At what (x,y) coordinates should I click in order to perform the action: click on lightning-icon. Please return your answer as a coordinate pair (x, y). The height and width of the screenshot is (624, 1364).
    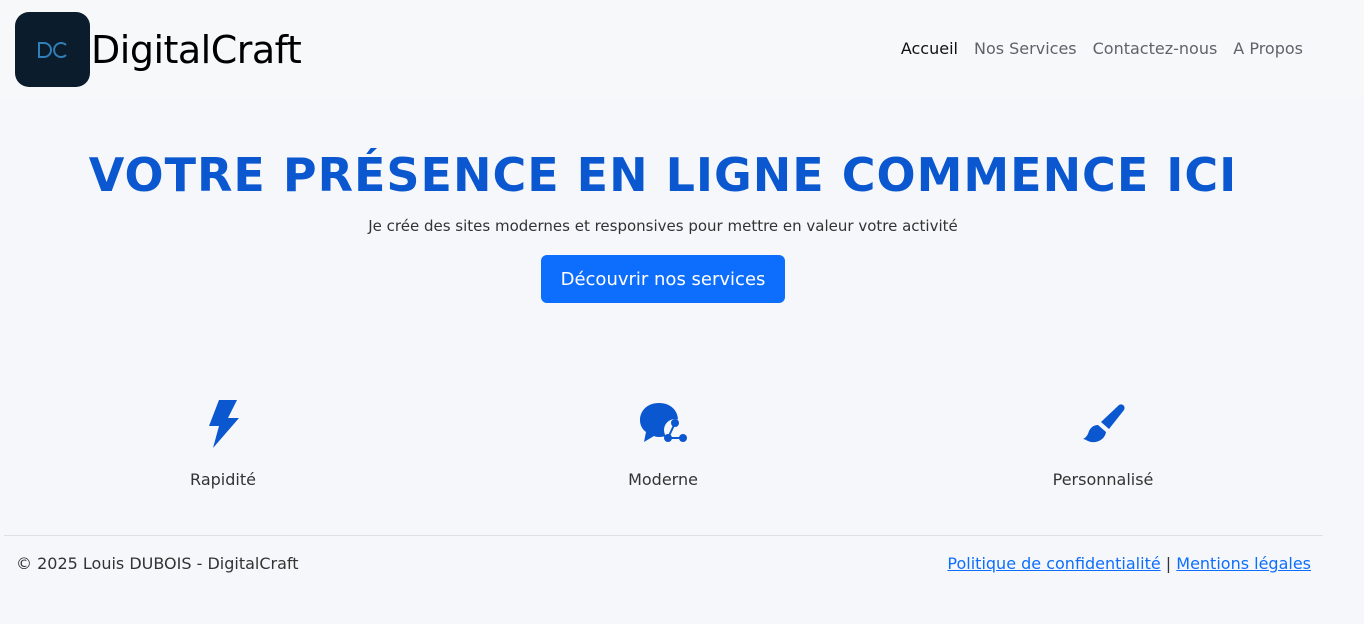
    Looking at the image, I should click on (224, 424).